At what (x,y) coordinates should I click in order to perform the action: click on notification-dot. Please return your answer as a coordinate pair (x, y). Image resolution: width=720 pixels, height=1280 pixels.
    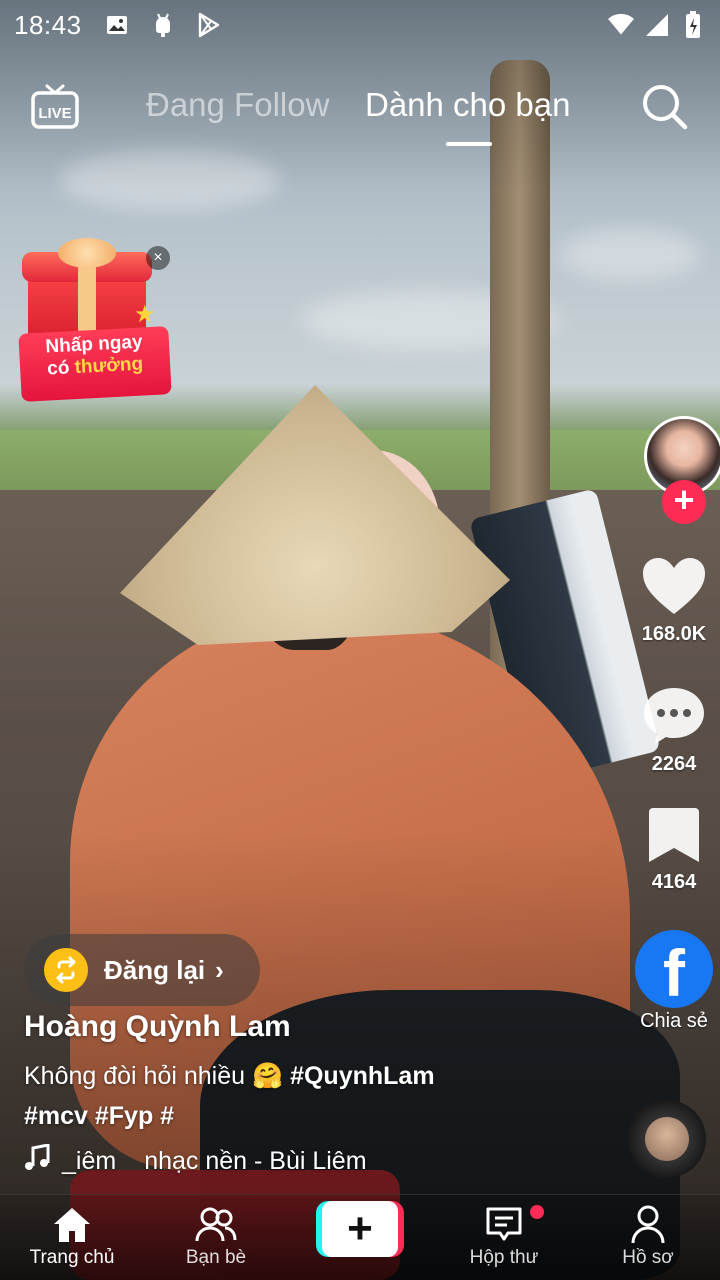
    Looking at the image, I should click on (537, 1212).